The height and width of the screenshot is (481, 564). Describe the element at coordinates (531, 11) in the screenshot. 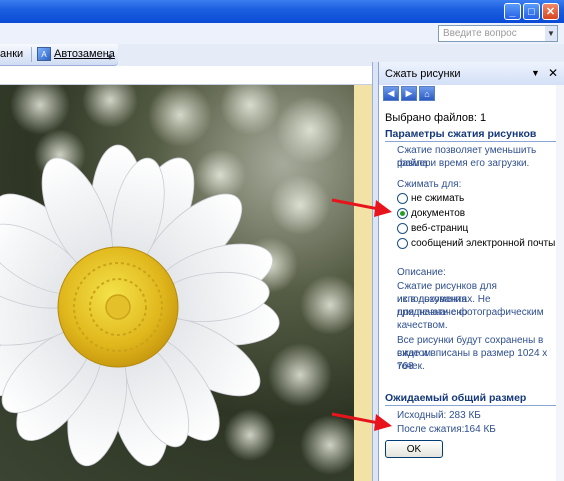

I see `maximize-button: □` at that location.